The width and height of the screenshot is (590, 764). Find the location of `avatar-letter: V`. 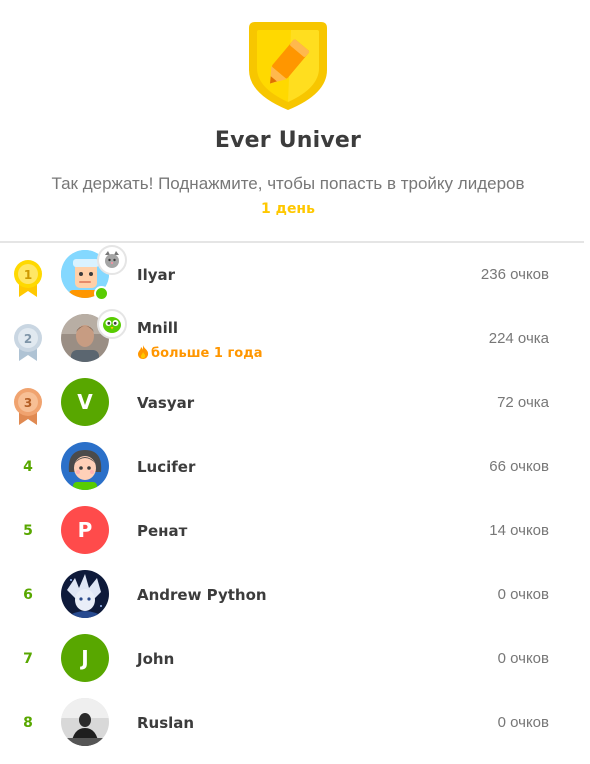

avatar-letter: V is located at coordinates (85, 402).